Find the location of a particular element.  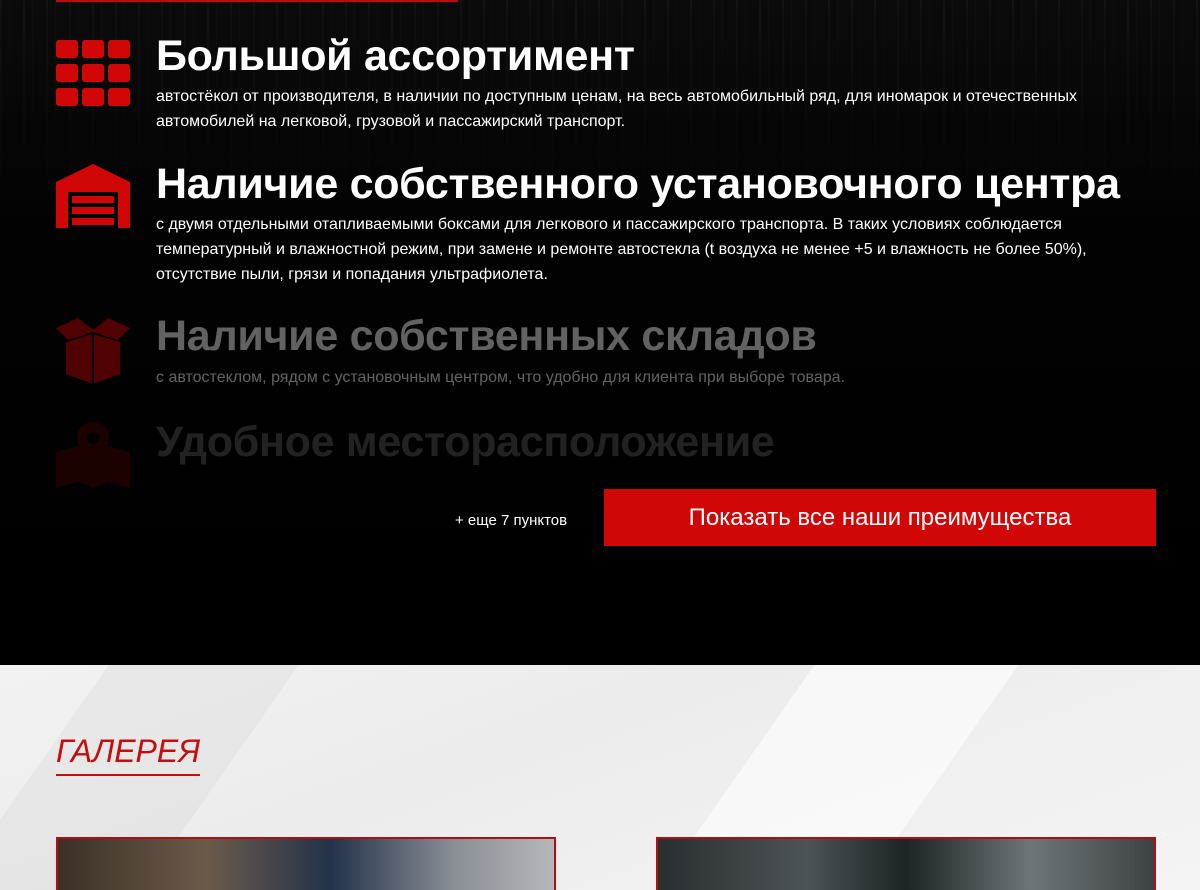

feature-title: Удобное месторасположение is located at coordinates (465, 442).